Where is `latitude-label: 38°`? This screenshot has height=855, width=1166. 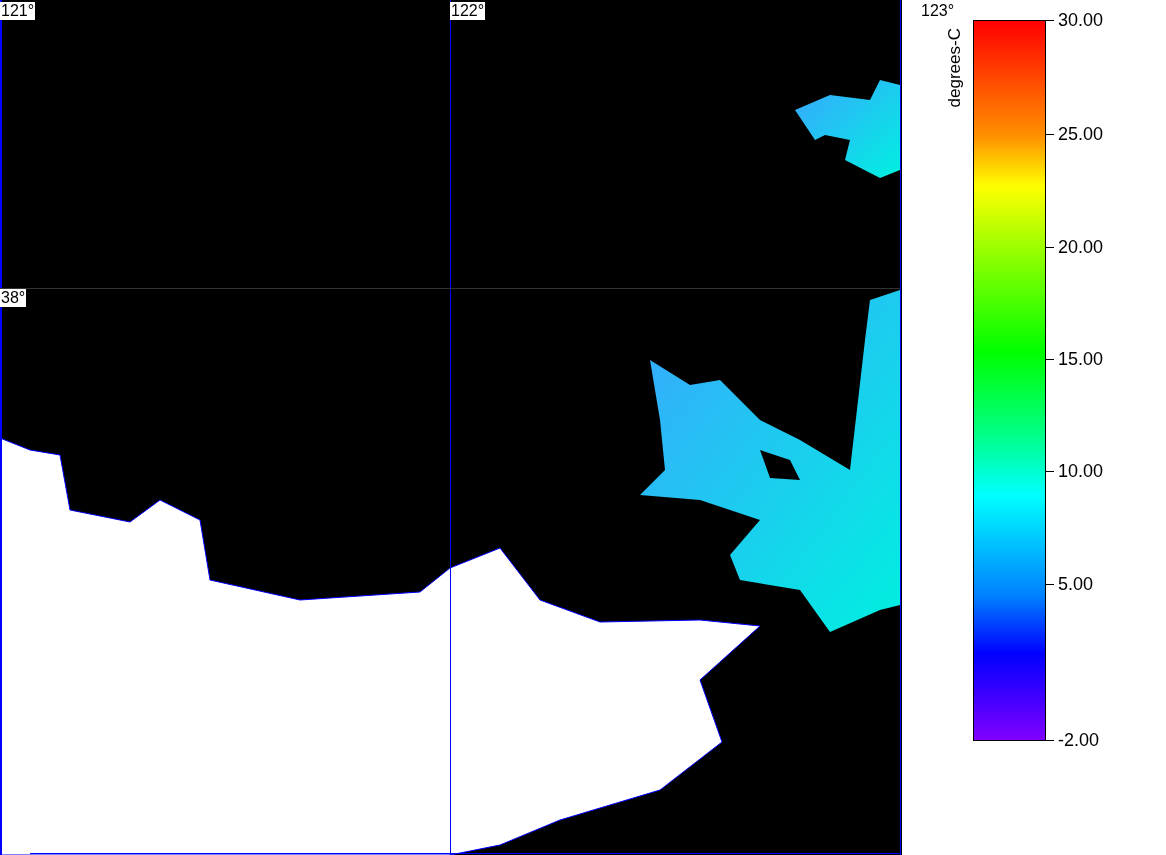 latitude-label: 38° is located at coordinates (13, 298).